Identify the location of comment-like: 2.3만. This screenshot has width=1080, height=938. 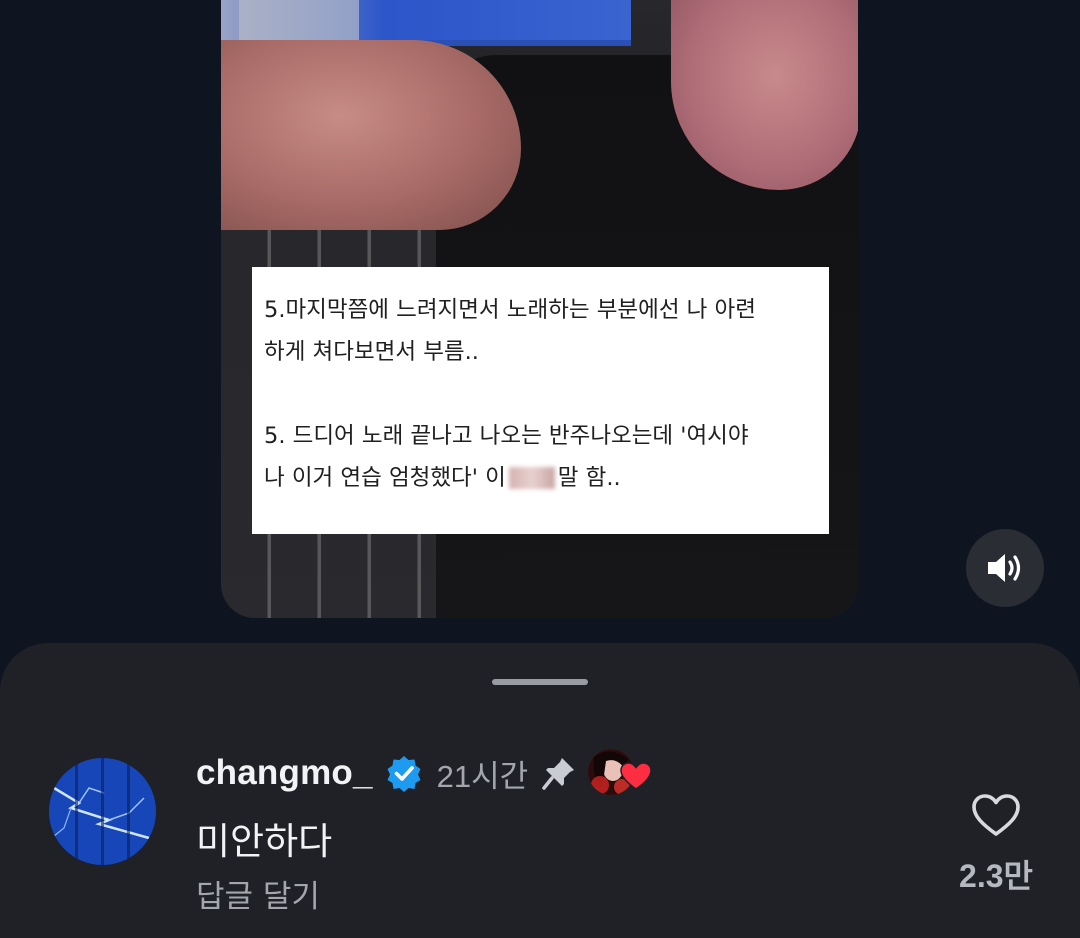
(996, 845).